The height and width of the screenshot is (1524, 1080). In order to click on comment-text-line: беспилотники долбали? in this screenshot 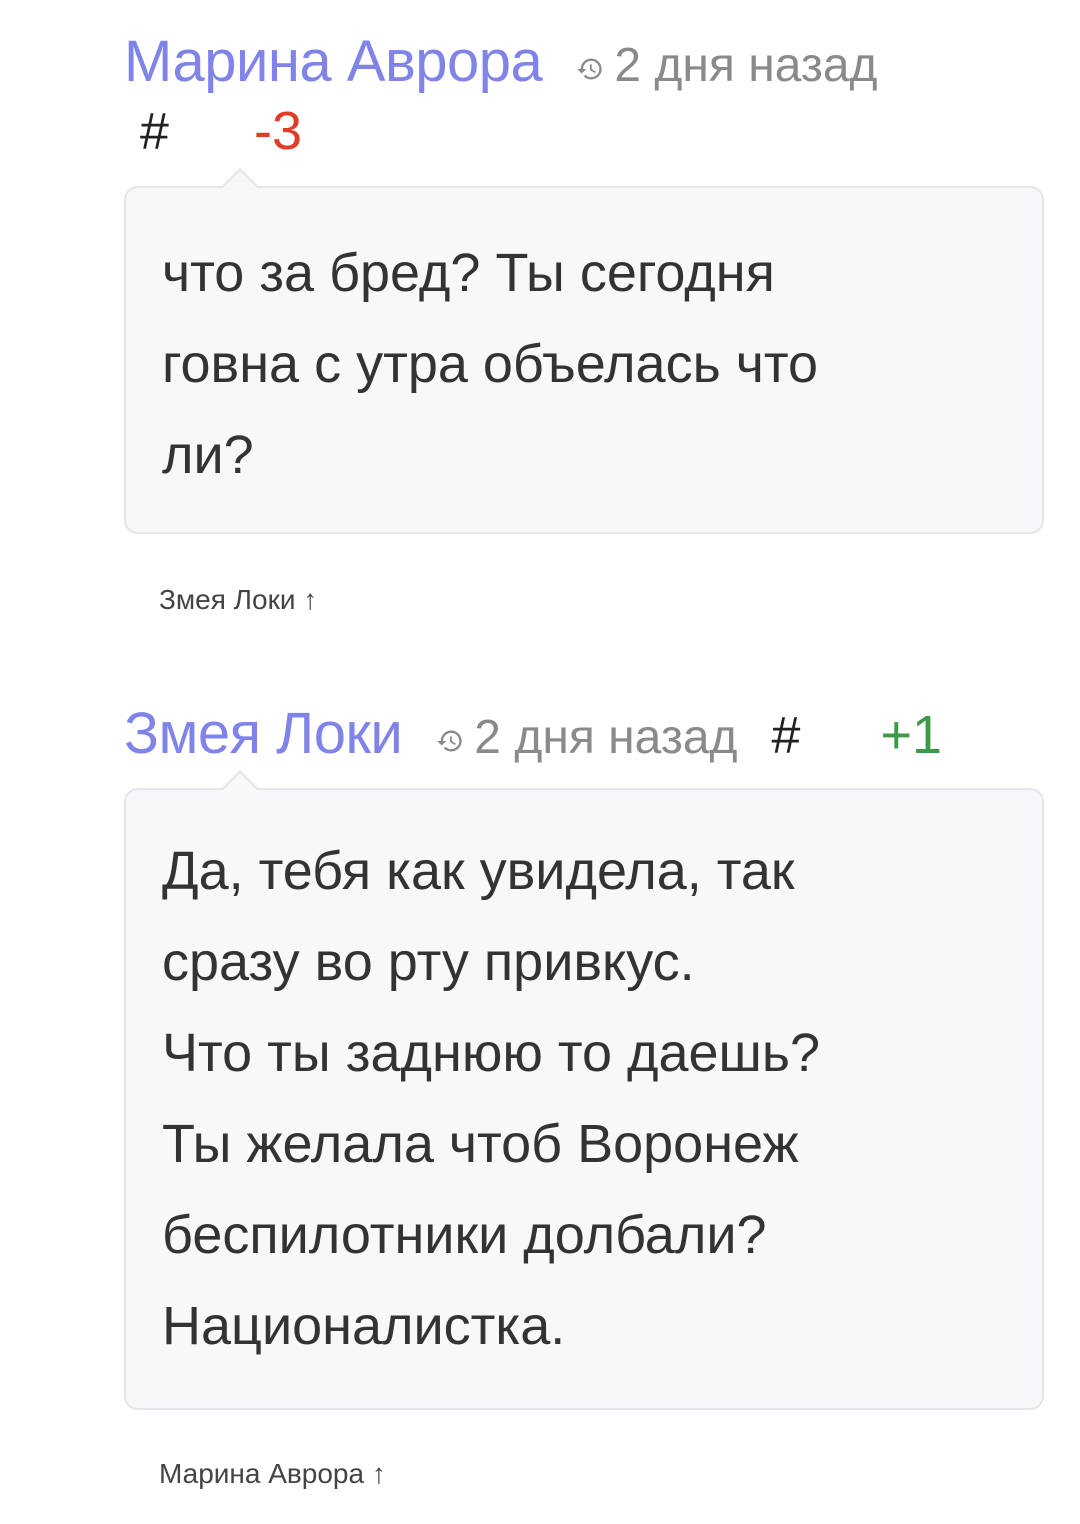, I will do `click(464, 1235)`.